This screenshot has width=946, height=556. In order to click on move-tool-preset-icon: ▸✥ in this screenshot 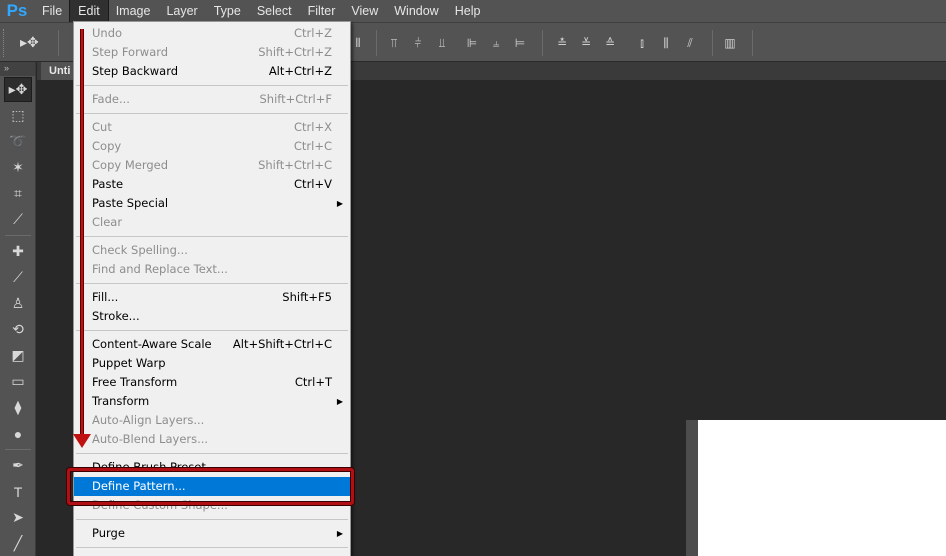, I will do `click(29, 42)`.